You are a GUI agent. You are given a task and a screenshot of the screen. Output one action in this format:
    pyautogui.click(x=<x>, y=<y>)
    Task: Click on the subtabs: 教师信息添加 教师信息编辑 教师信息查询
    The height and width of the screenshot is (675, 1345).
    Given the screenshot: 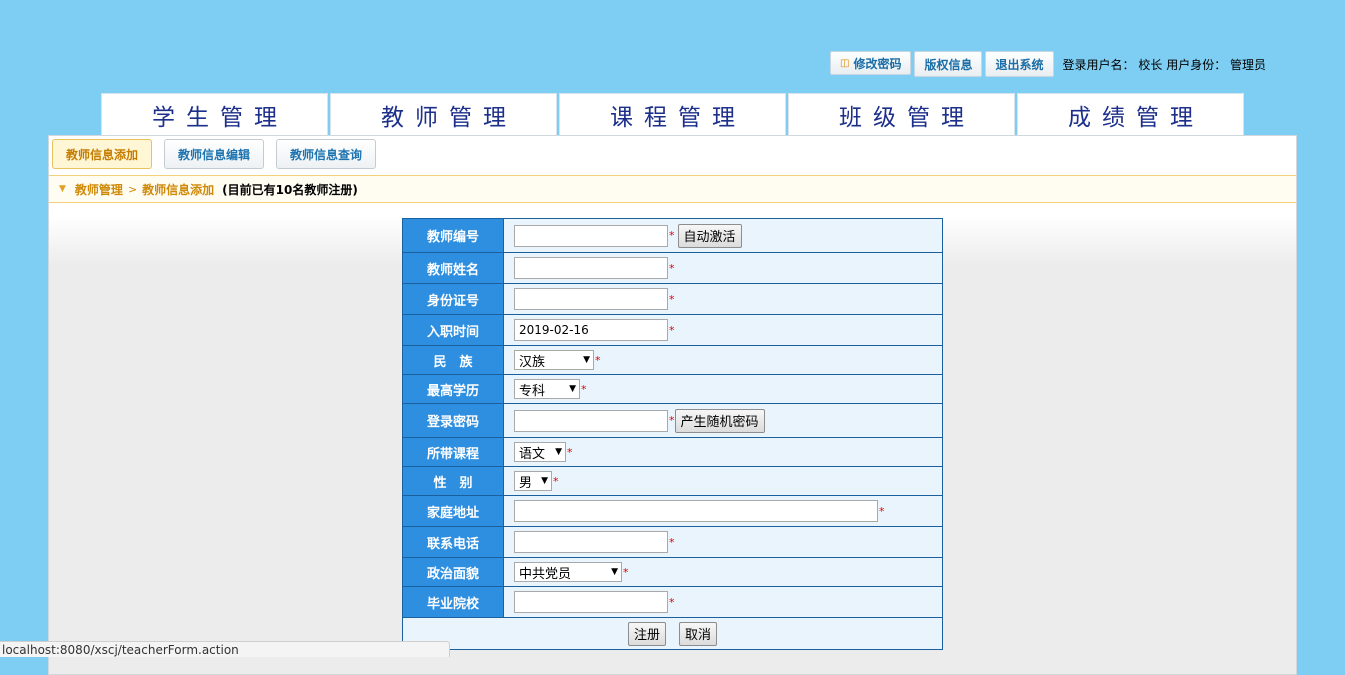 What is the action you would take?
    pyautogui.click(x=220, y=154)
    